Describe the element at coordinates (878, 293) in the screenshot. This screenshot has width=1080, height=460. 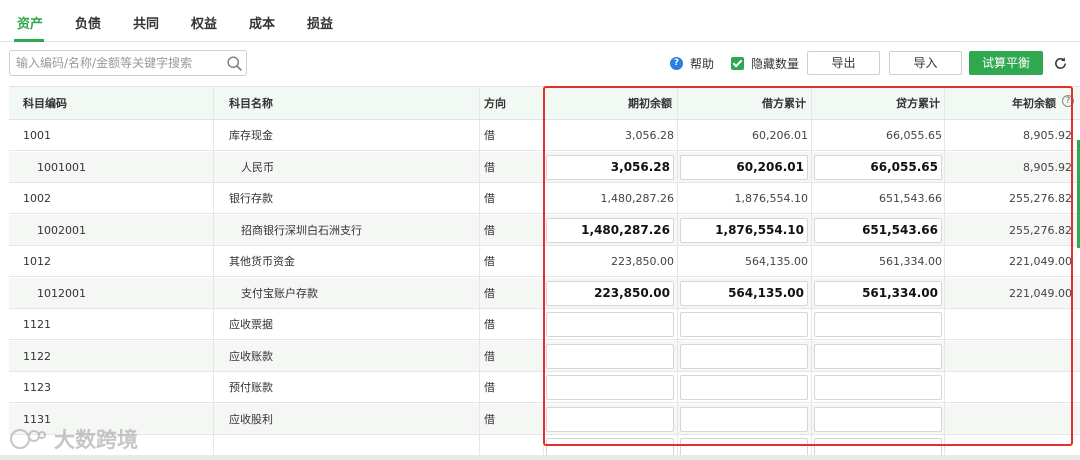
I see `credit-total-input: 561,334.00` at that location.